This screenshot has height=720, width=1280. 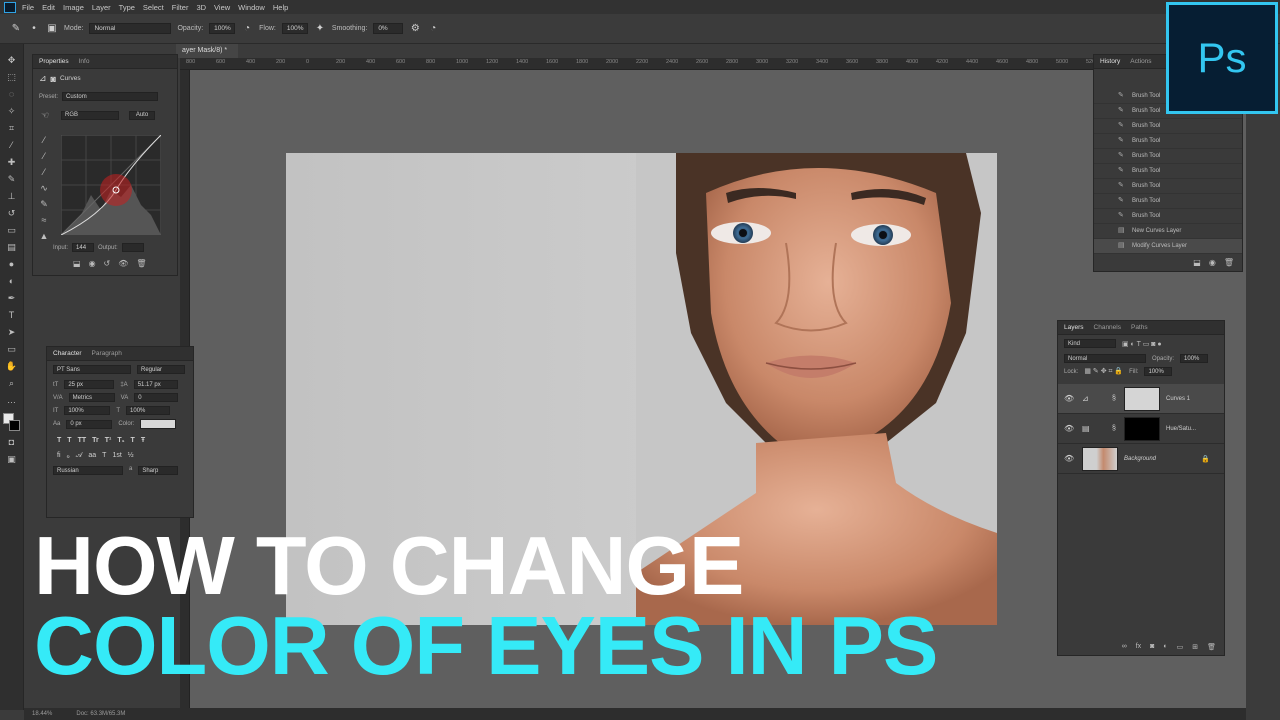 What do you see at coordinates (12, 264) in the screenshot?
I see `blur-icon: ●` at bounding box center [12, 264].